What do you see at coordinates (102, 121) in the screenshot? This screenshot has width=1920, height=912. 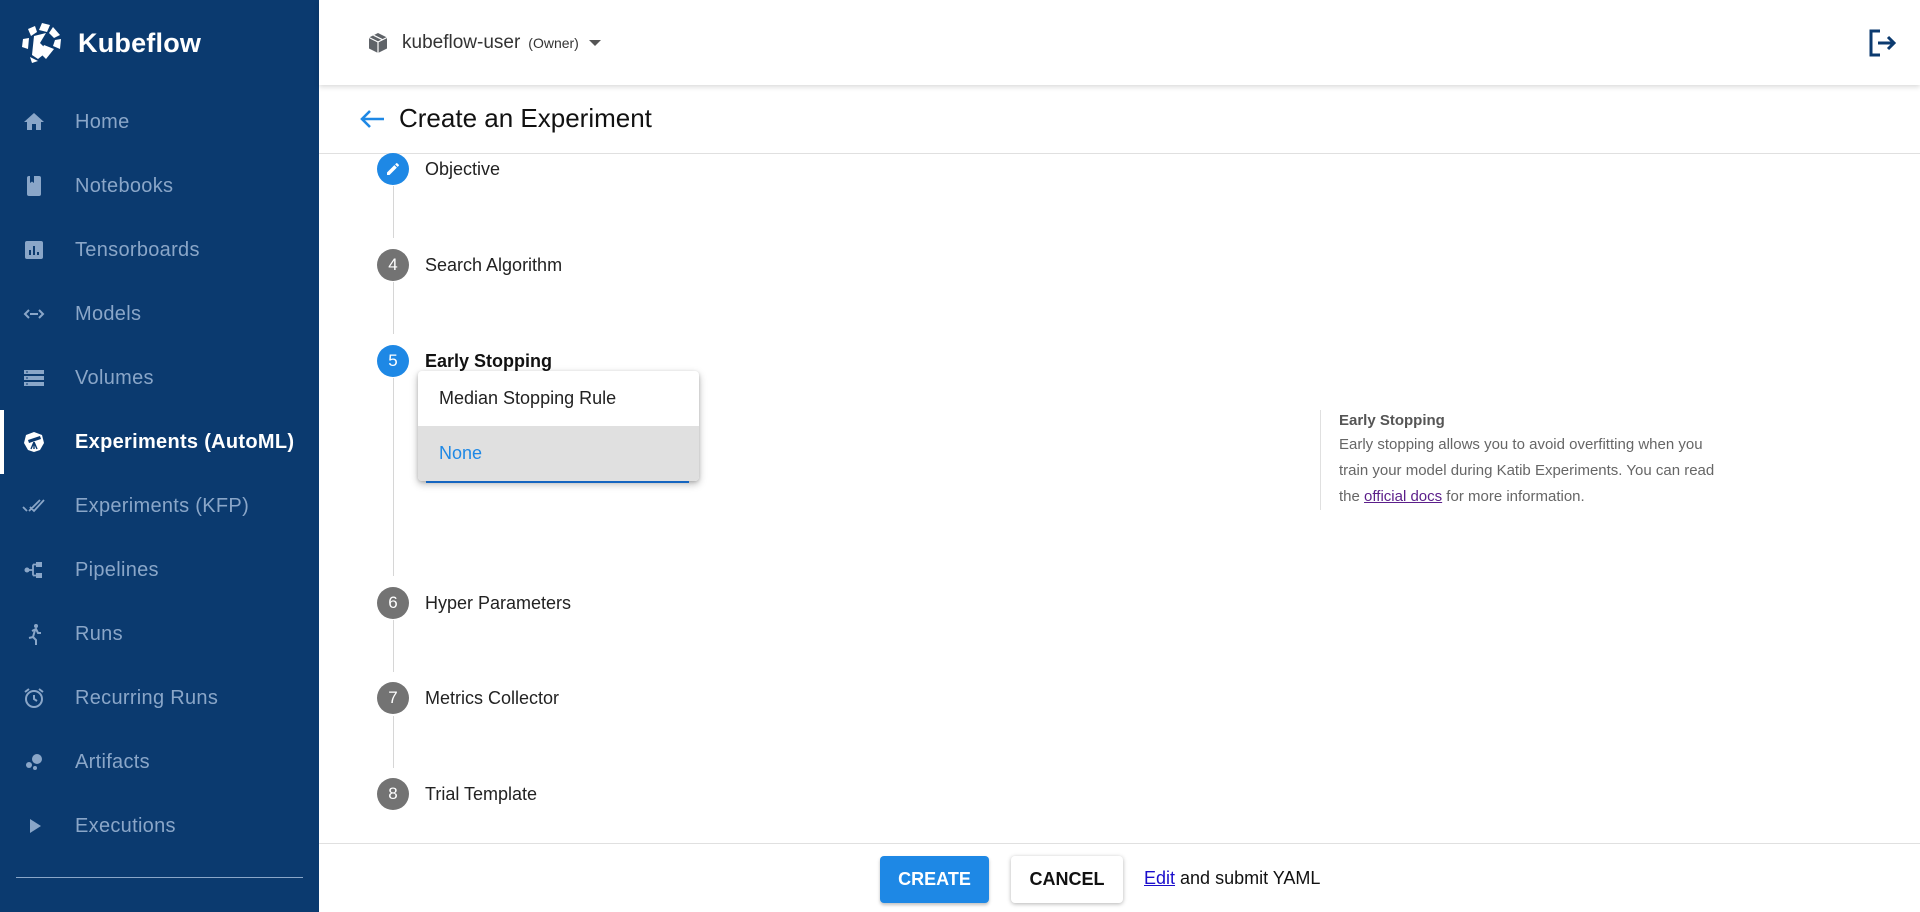 I see `sidebar-item-label: Home` at bounding box center [102, 121].